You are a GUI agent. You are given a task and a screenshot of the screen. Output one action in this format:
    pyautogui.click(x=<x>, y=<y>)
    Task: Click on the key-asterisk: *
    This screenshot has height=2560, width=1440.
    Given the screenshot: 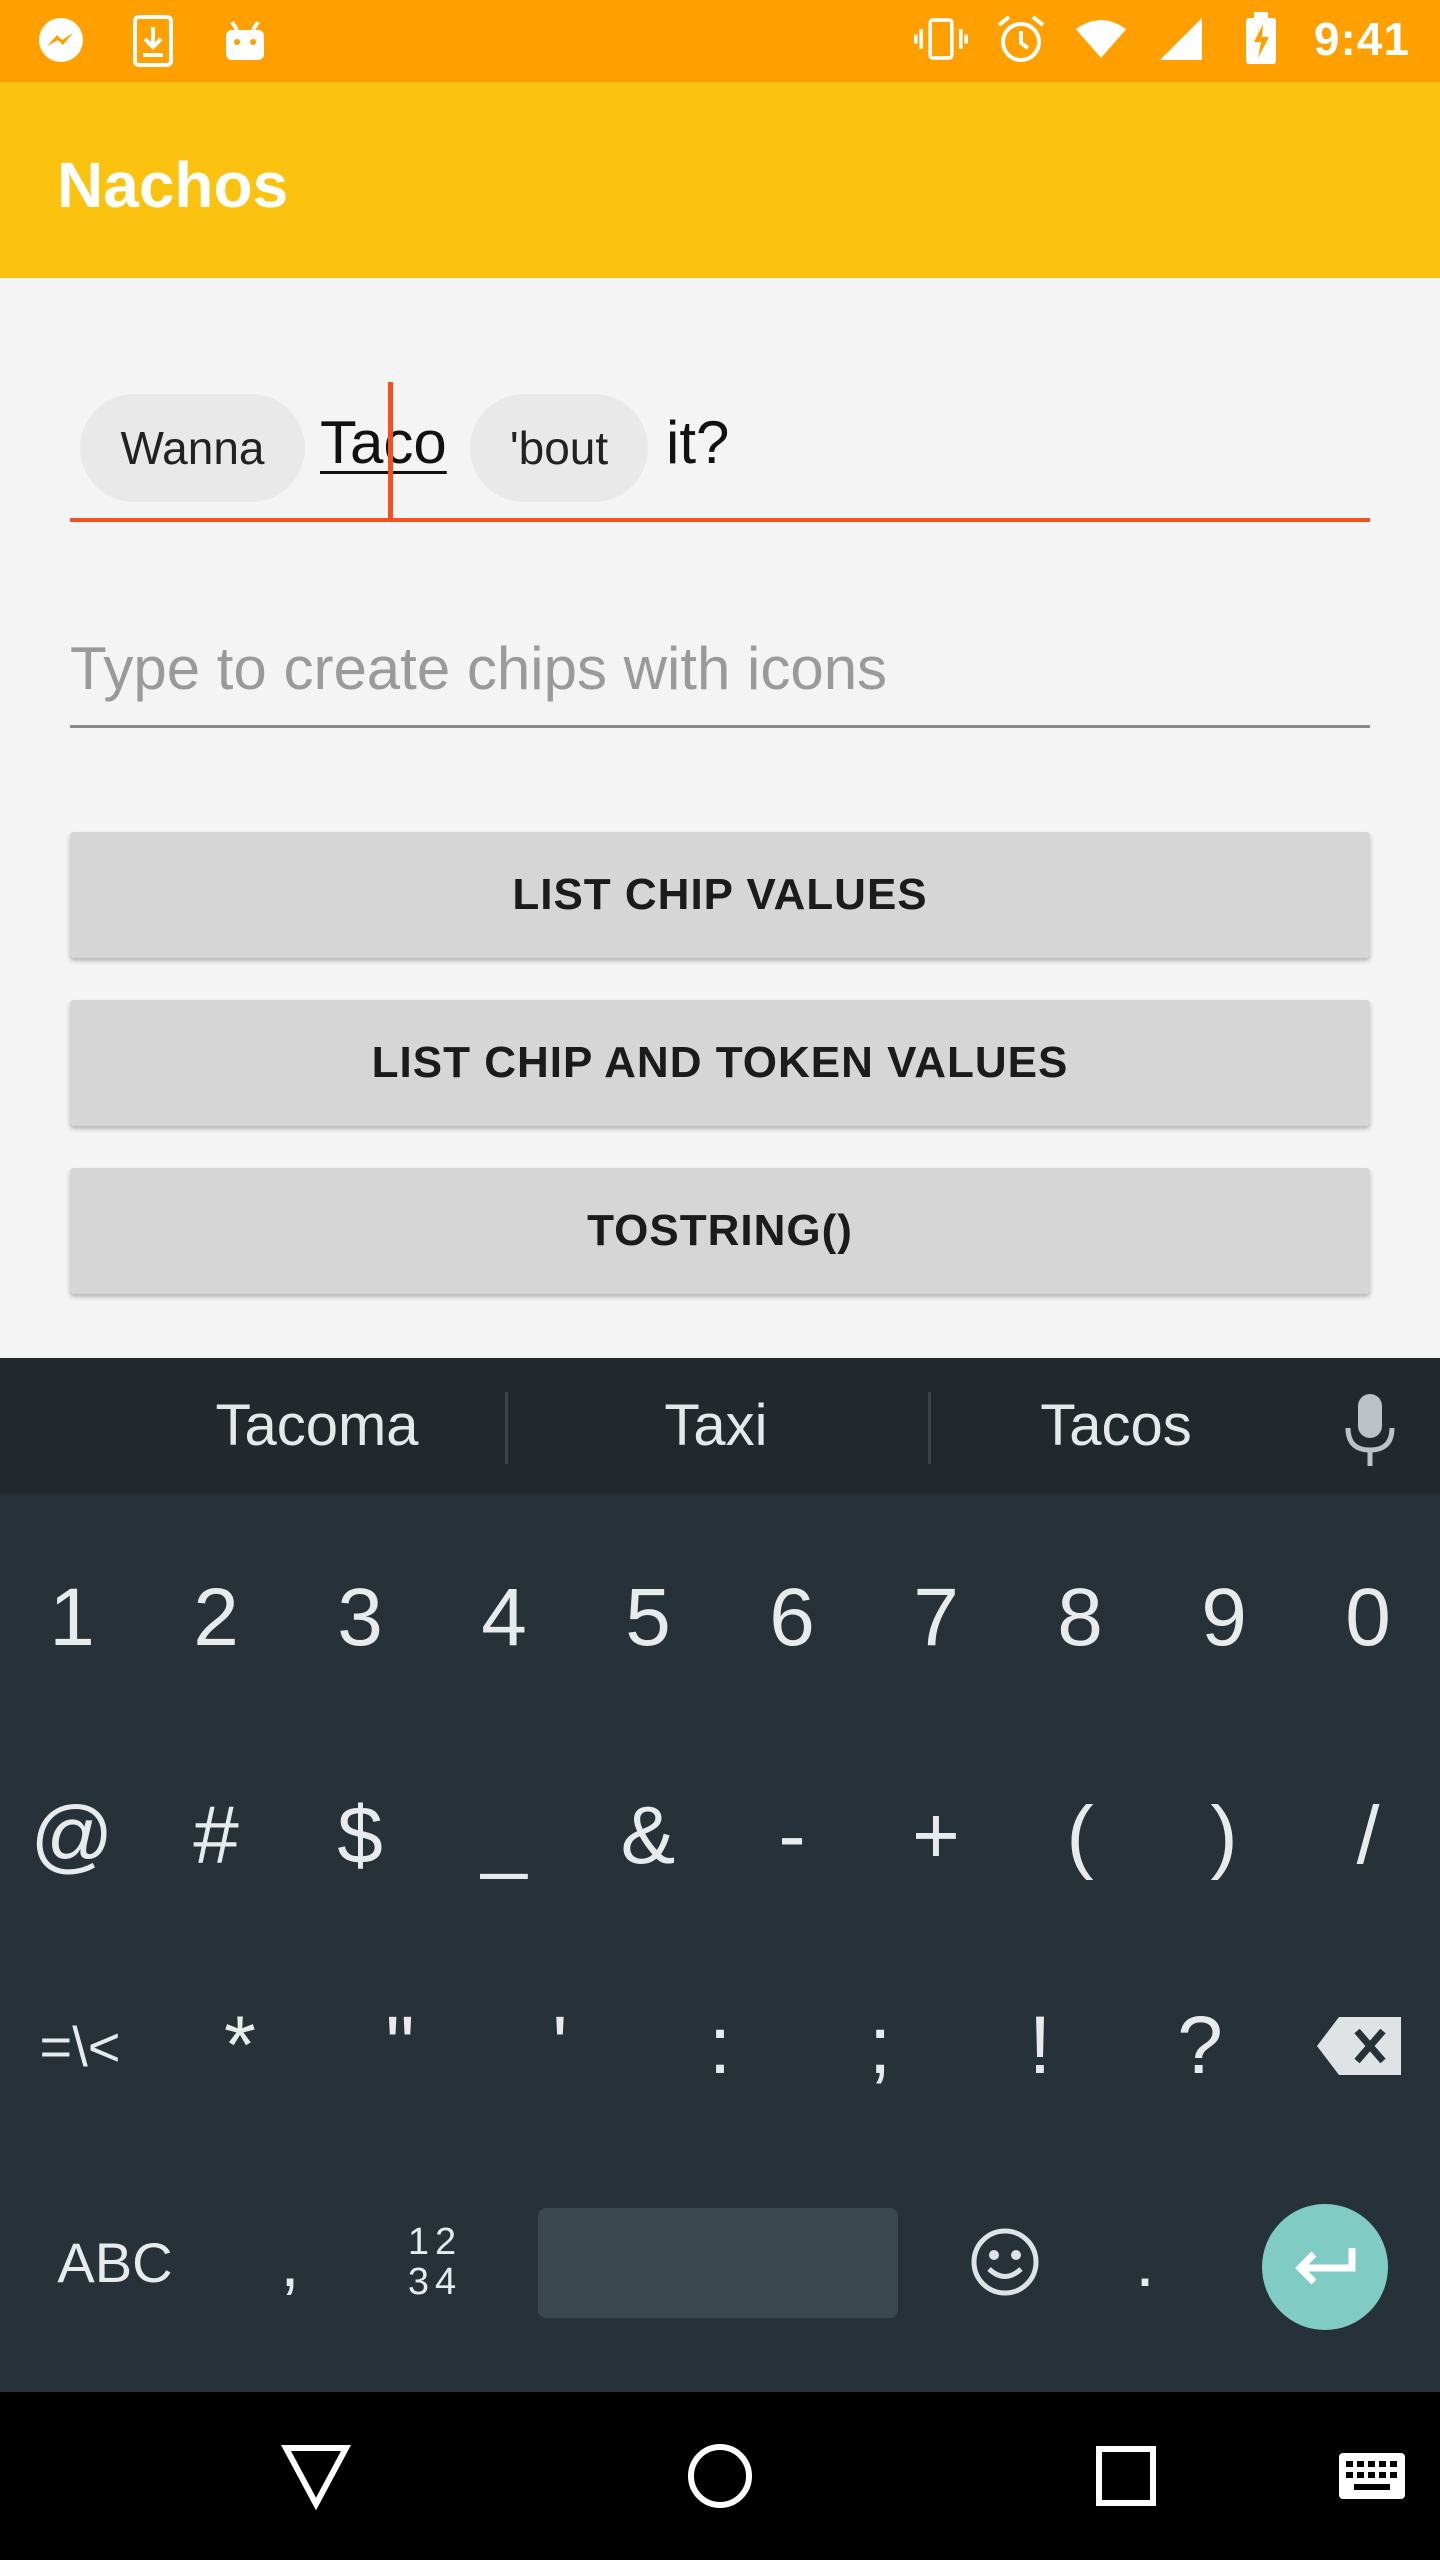 What is the action you would take?
    pyautogui.click(x=240, y=2046)
    